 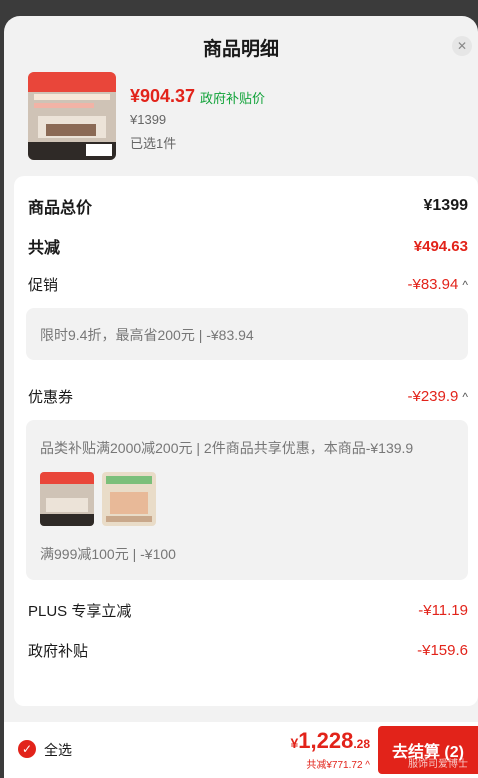 I want to click on plus-label: PLUS 专享立减, so click(x=80, y=611).